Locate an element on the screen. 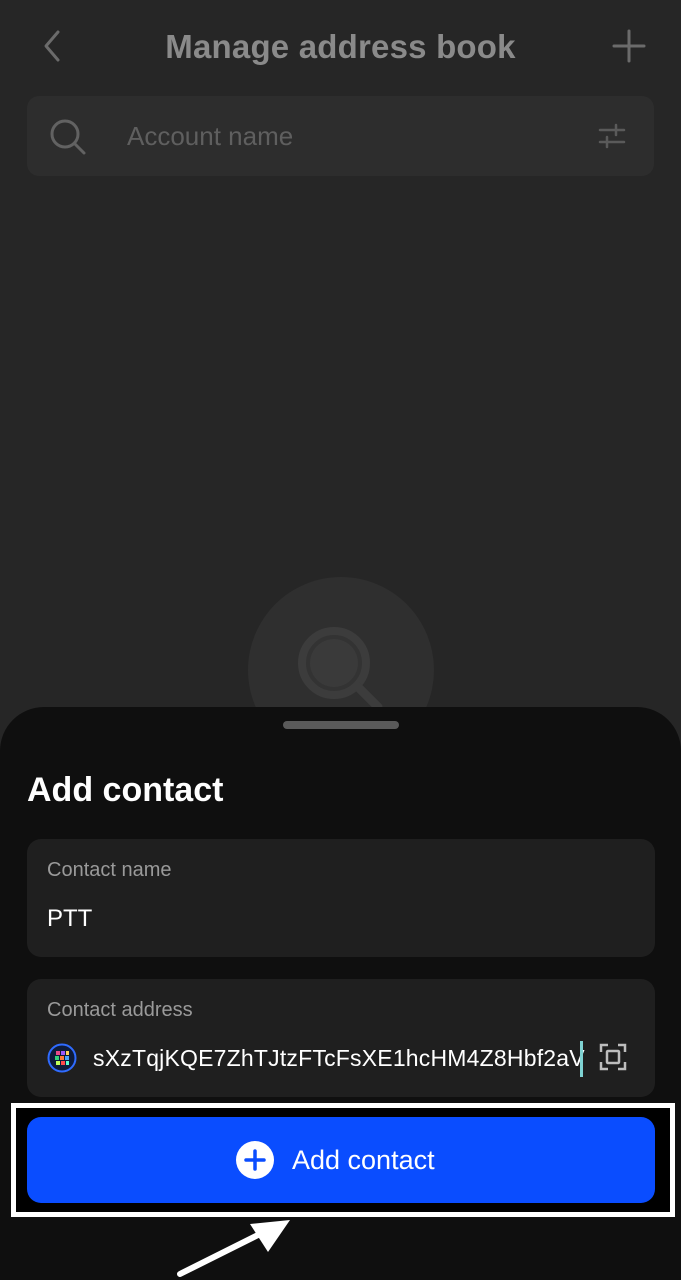 The height and width of the screenshot is (1280, 681). search-input: Account name is located at coordinates (340, 136).